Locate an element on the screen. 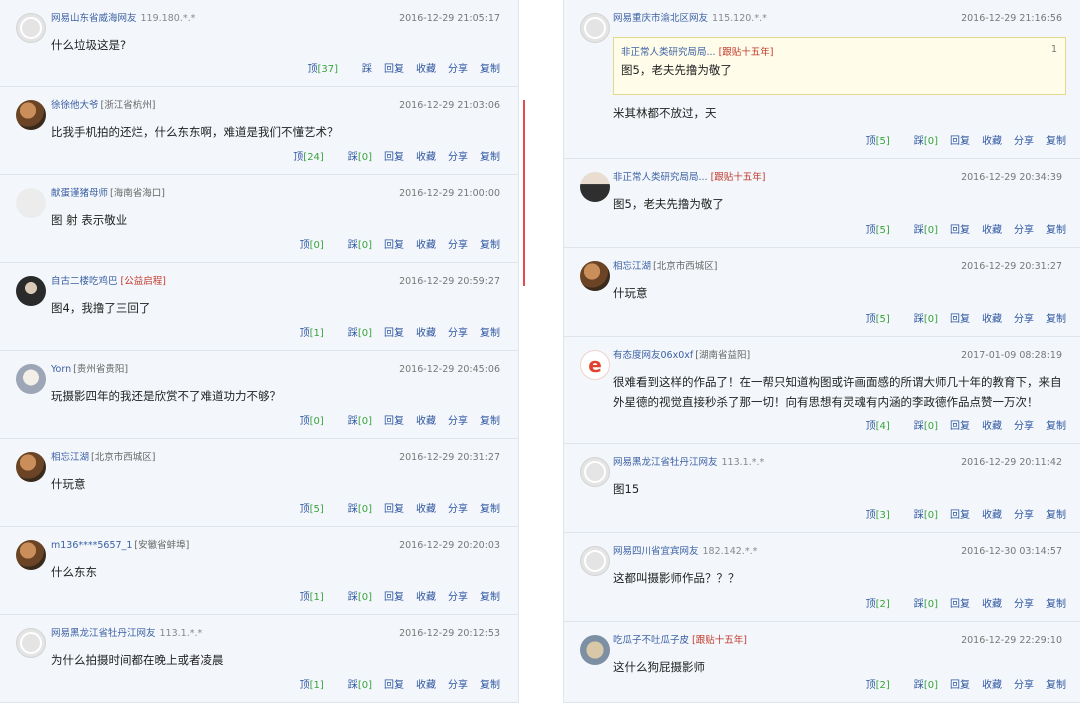  username-link: 网易山东省威海网友 is located at coordinates (94, 18).